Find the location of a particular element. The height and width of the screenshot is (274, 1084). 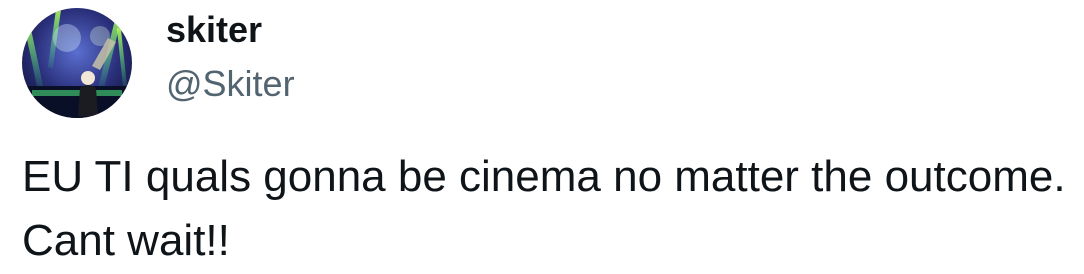

user-handle: @Skiter is located at coordinates (230, 84).